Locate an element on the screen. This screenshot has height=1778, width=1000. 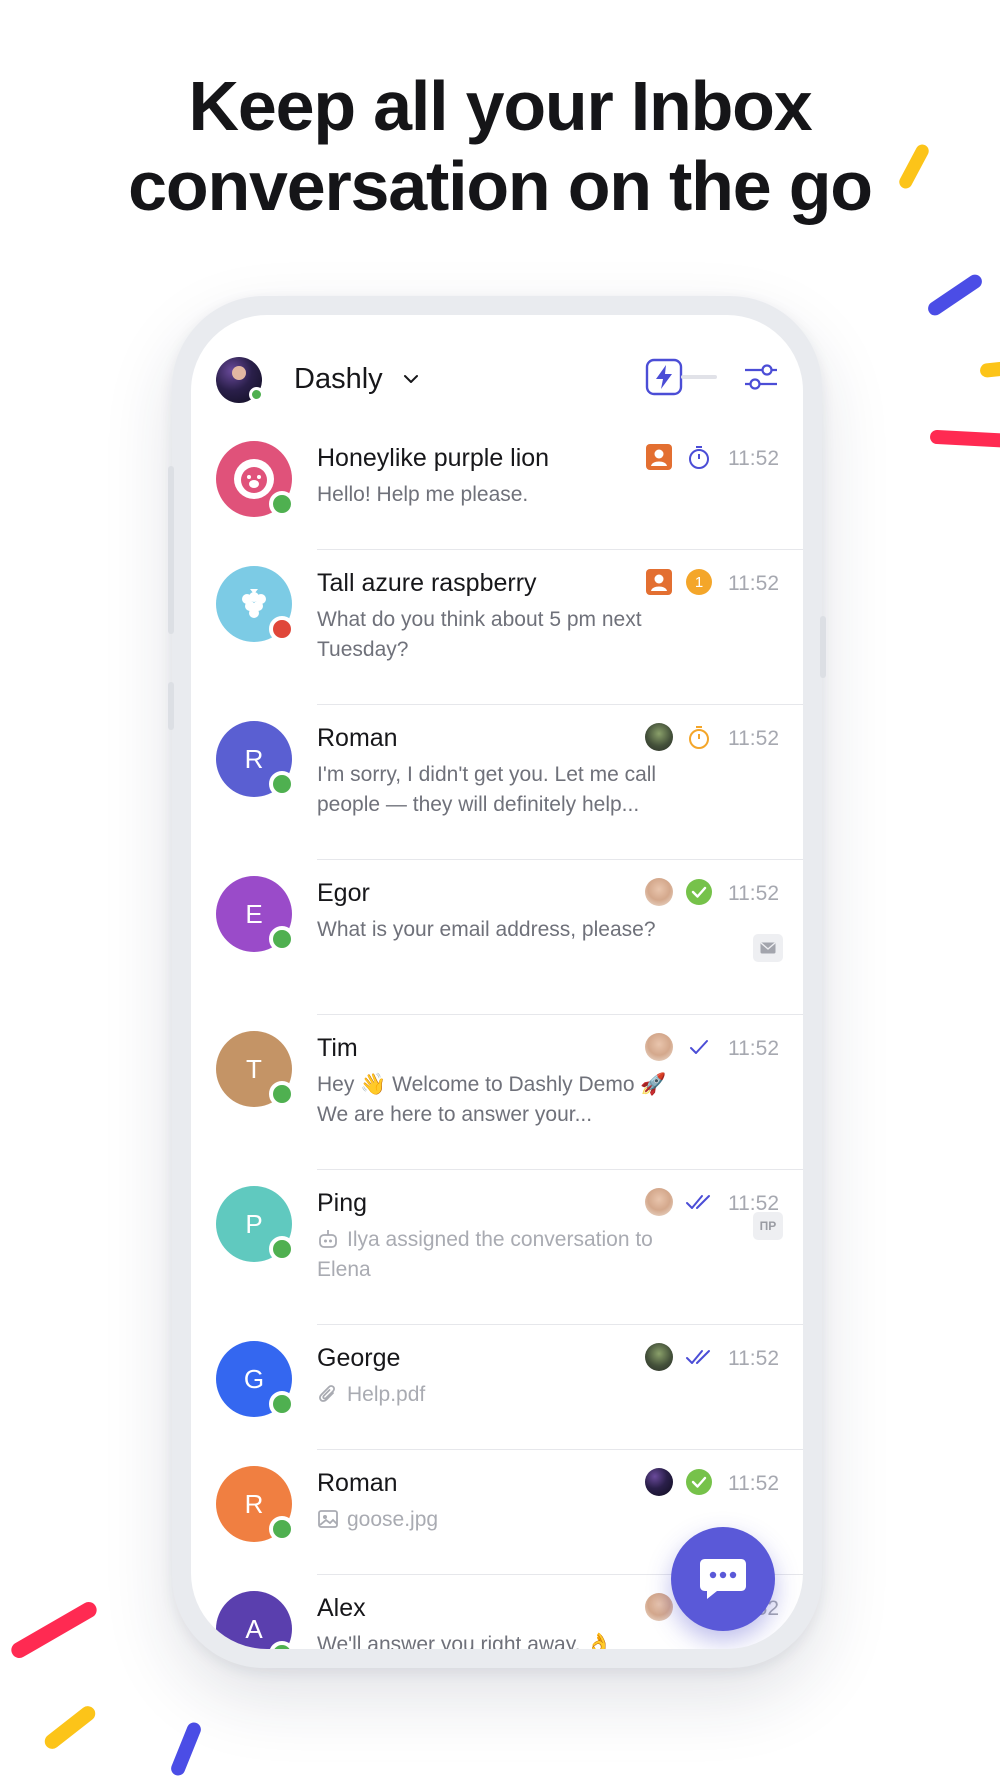
new-chat-button is located at coordinates (723, 1579).